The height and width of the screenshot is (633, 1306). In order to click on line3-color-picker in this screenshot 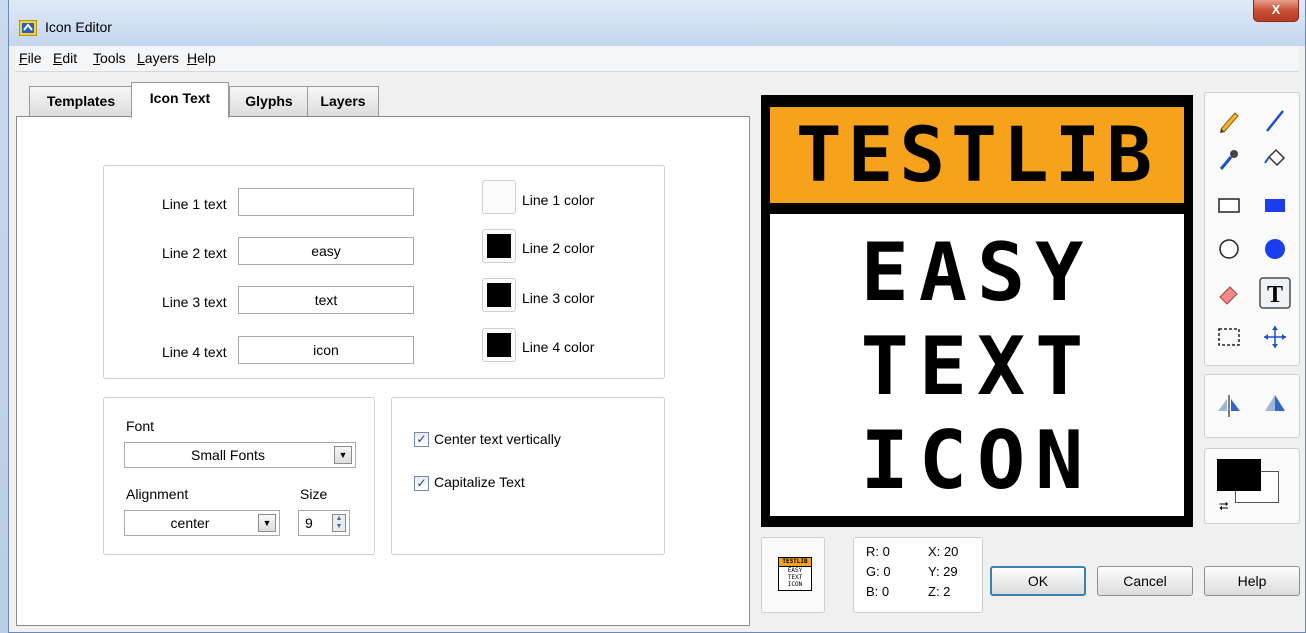, I will do `click(499, 295)`.